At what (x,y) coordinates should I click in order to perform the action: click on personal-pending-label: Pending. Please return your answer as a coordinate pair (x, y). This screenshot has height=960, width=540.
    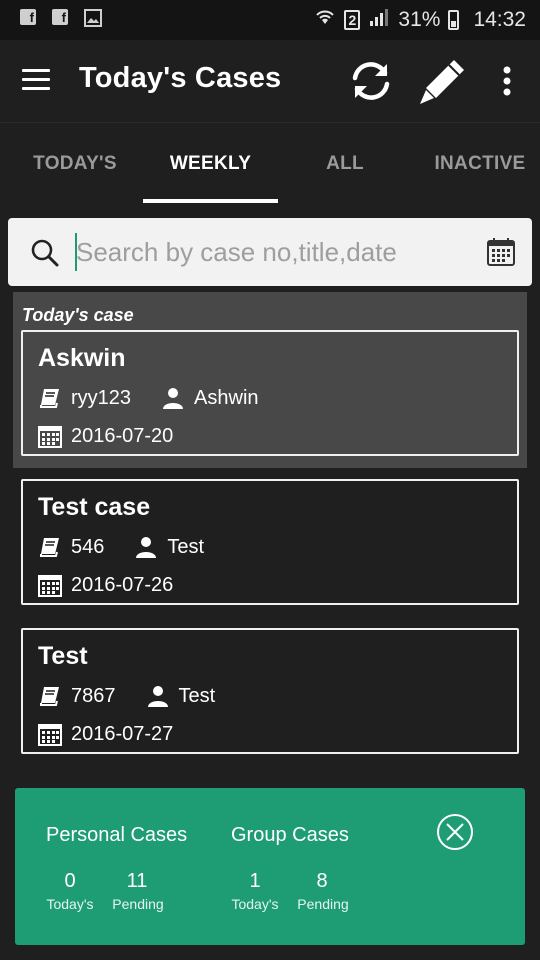
    Looking at the image, I should click on (138, 904).